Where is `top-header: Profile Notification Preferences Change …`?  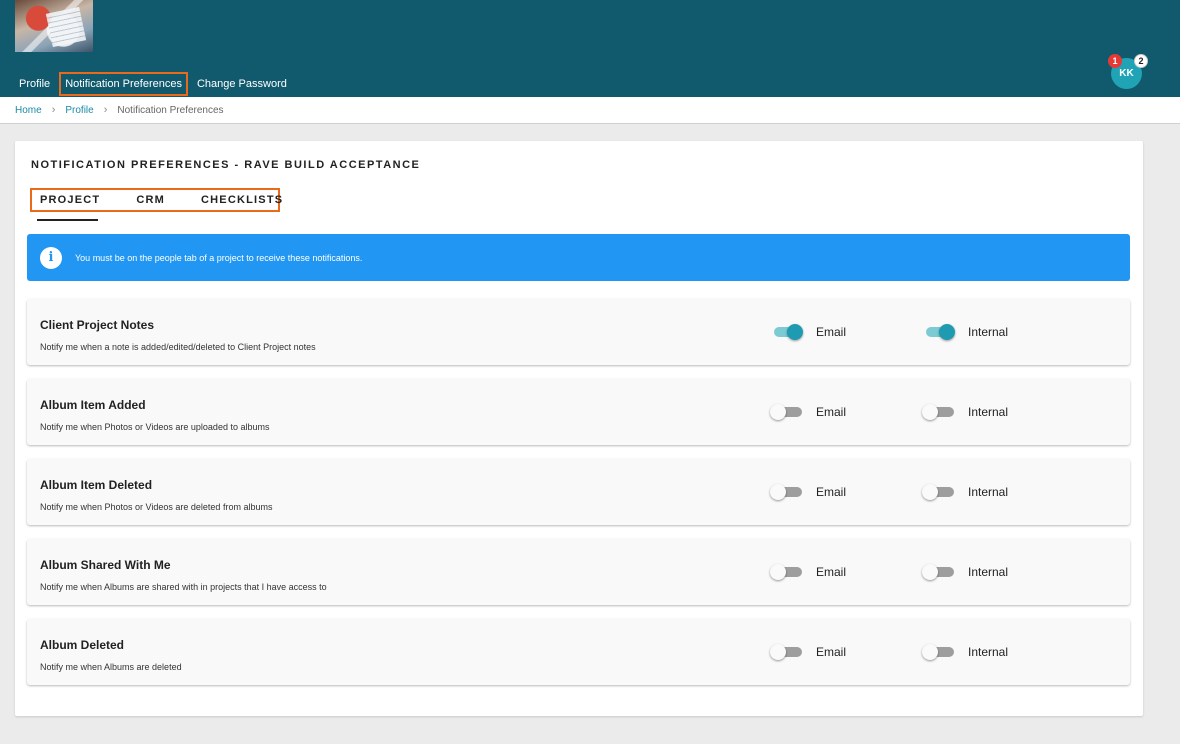 top-header: Profile Notification Preferences Change … is located at coordinates (590, 48).